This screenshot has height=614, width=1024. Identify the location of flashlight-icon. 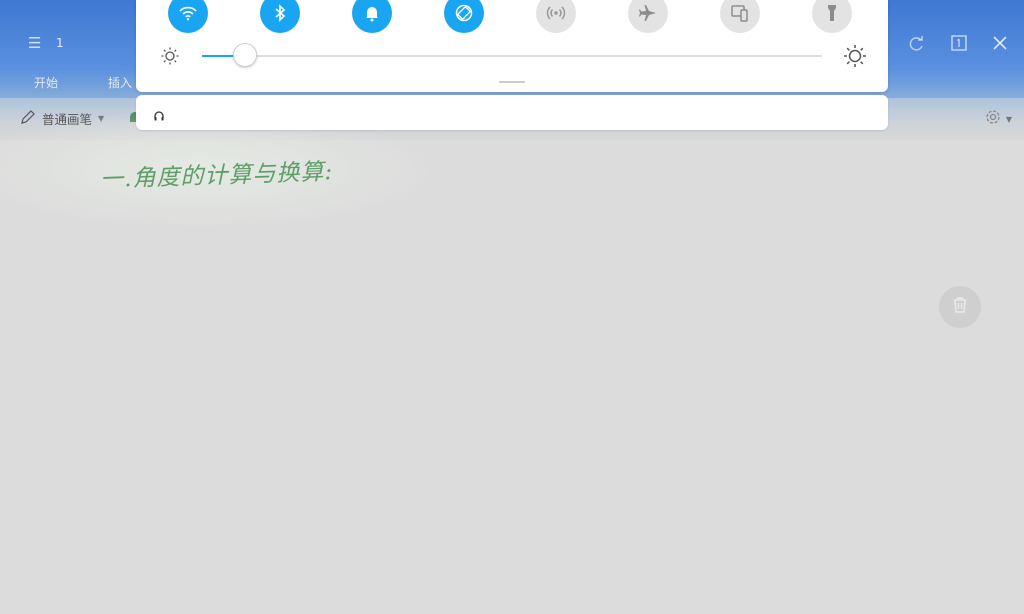
(832, 13).